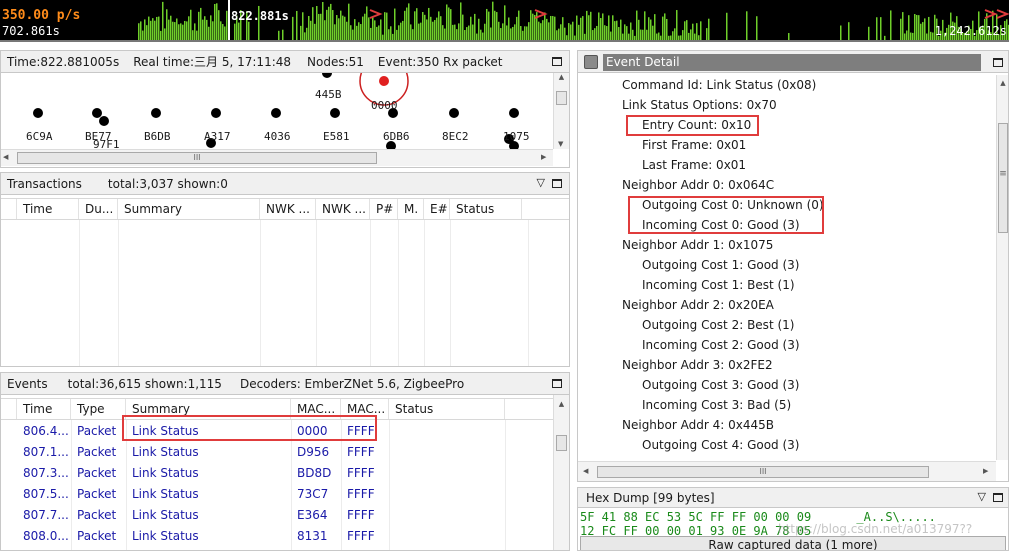  What do you see at coordinates (561, 111) in the screenshot?
I see `topology-vscroll: ▲ ▼` at bounding box center [561, 111].